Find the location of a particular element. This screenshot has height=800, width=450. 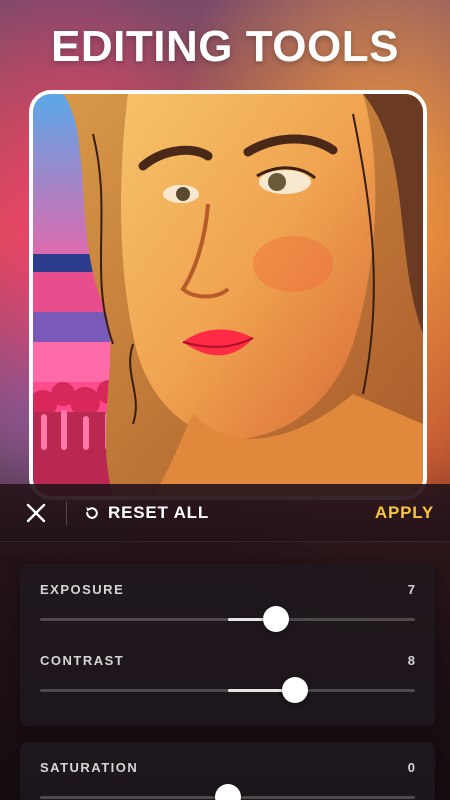

saturation-slider is located at coordinates (227, 792).